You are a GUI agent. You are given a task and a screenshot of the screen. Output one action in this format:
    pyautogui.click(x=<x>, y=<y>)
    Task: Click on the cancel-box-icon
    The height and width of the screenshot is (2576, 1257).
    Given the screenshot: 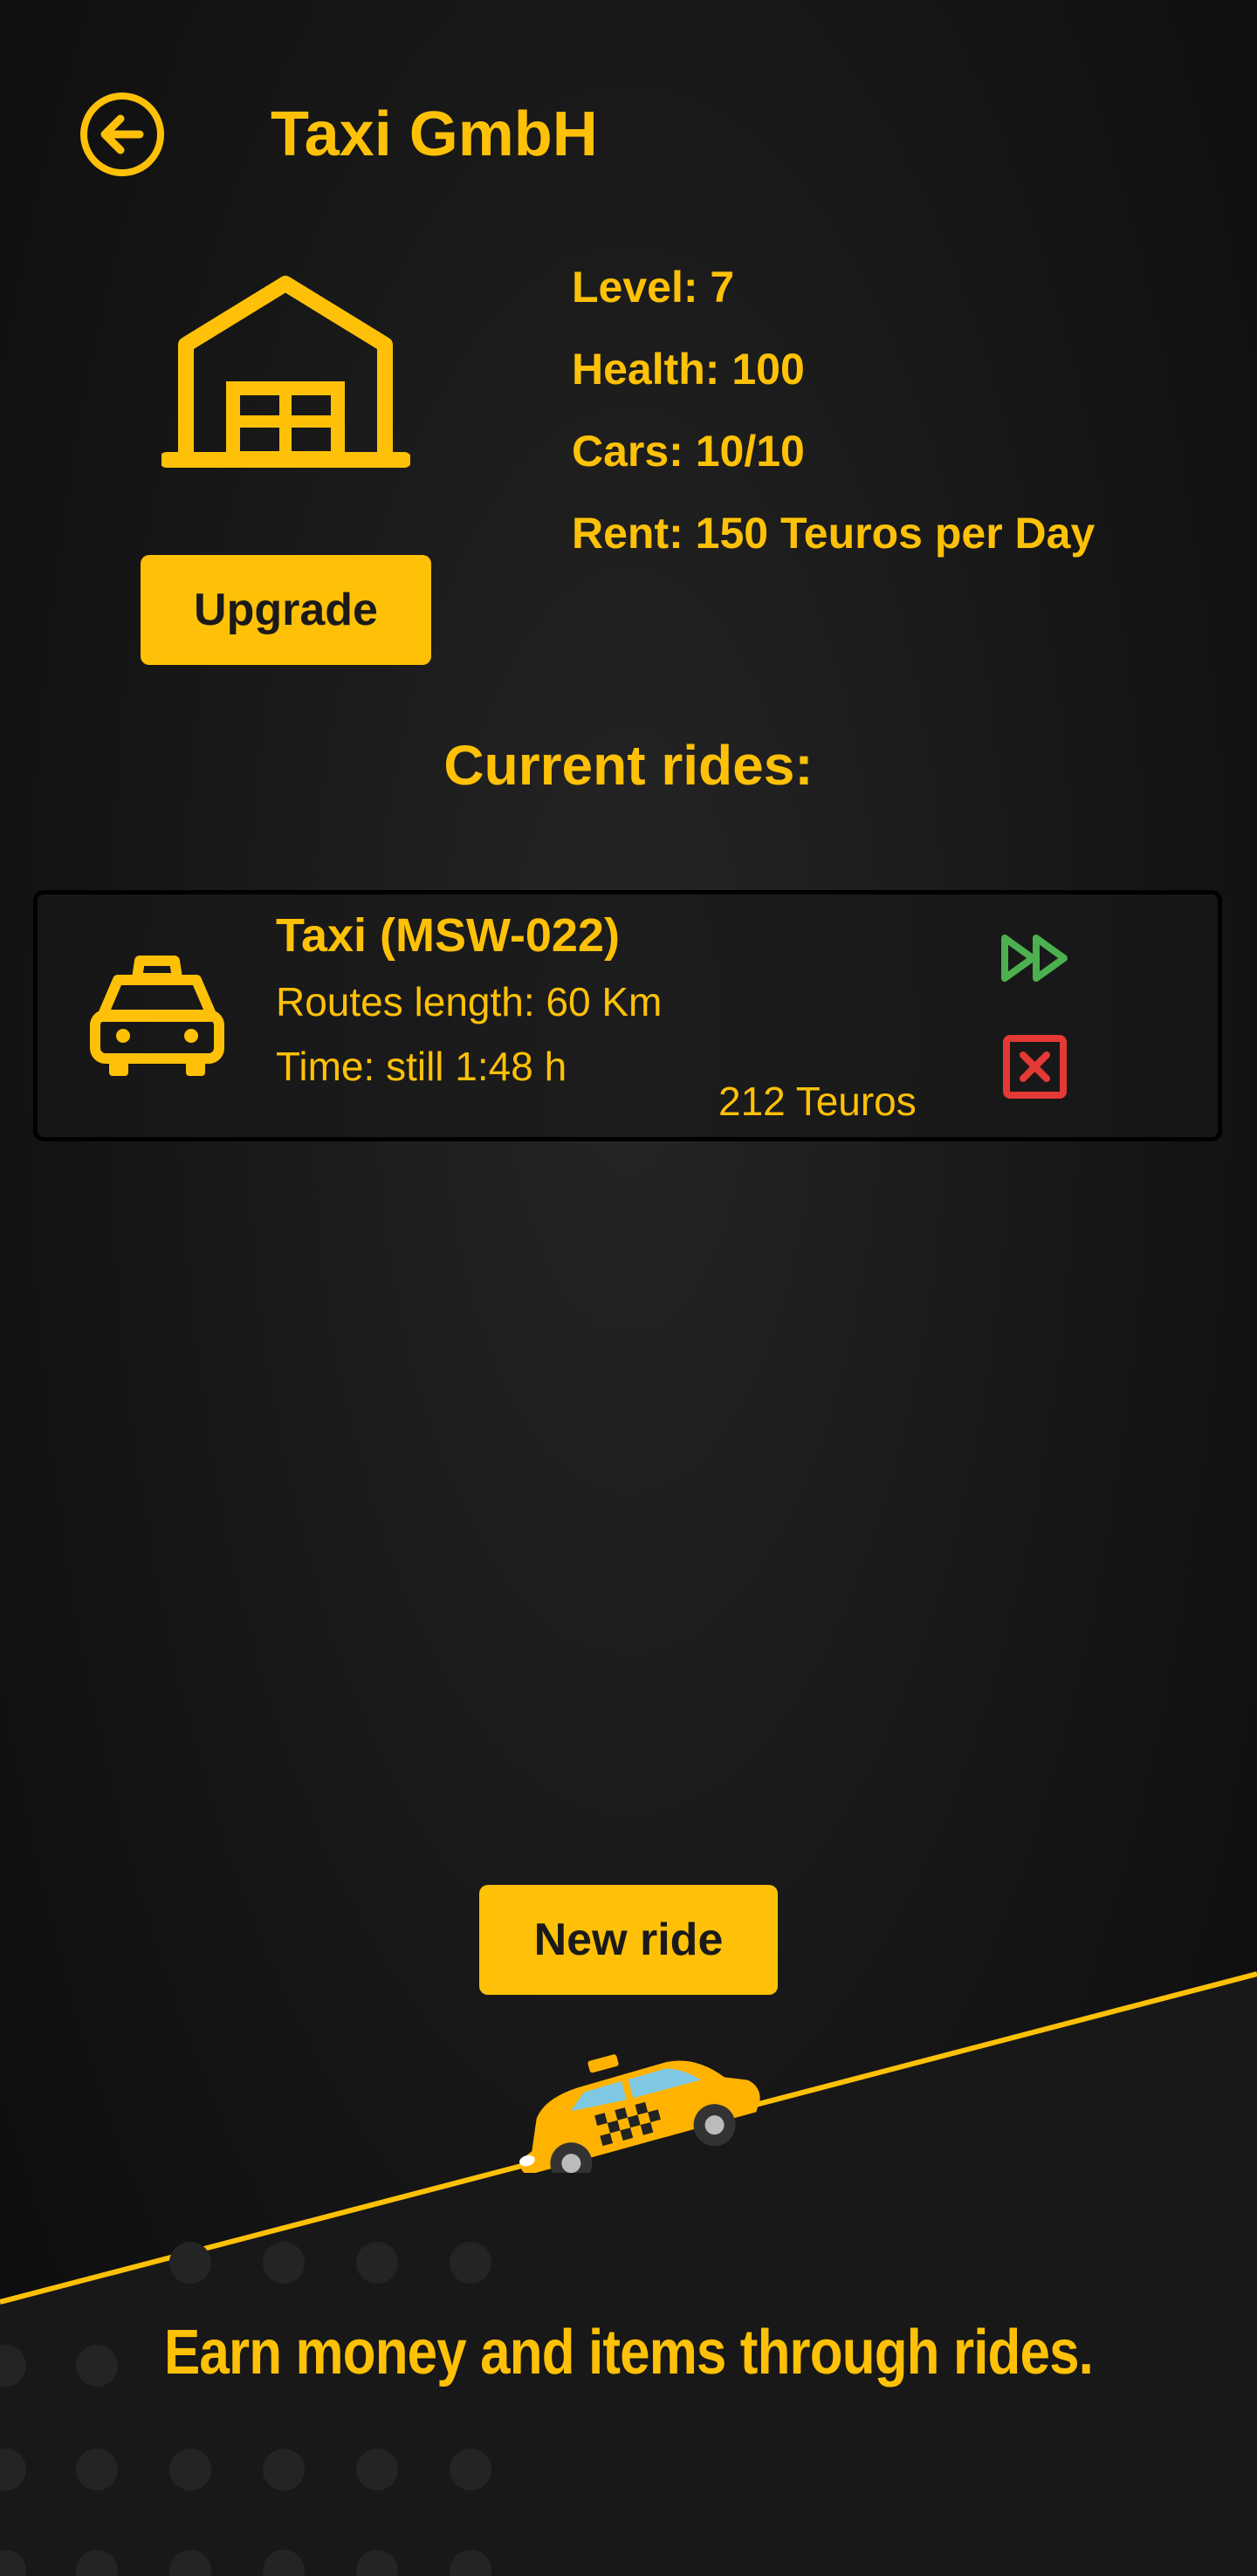 What is the action you would take?
    pyautogui.click(x=1035, y=1067)
    